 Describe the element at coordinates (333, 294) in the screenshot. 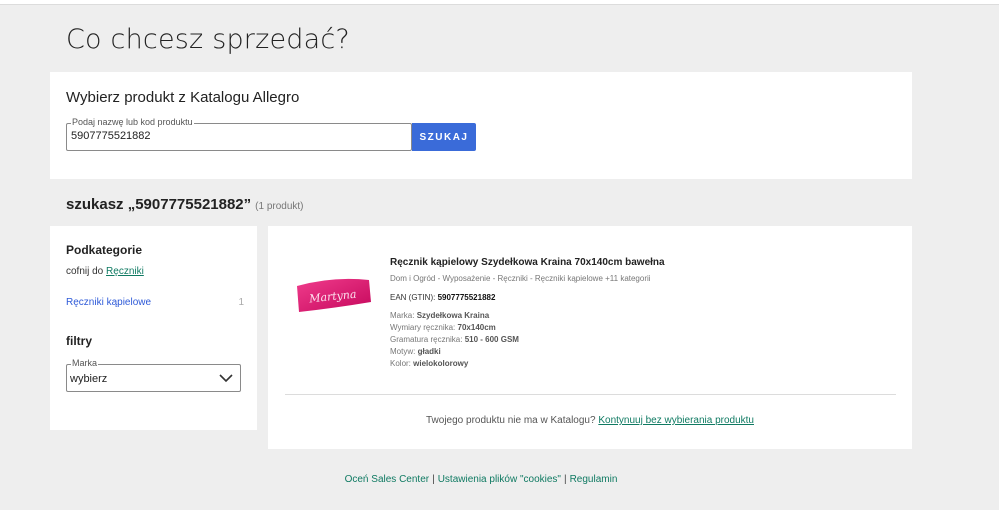

I see `product-image: Martyna` at that location.